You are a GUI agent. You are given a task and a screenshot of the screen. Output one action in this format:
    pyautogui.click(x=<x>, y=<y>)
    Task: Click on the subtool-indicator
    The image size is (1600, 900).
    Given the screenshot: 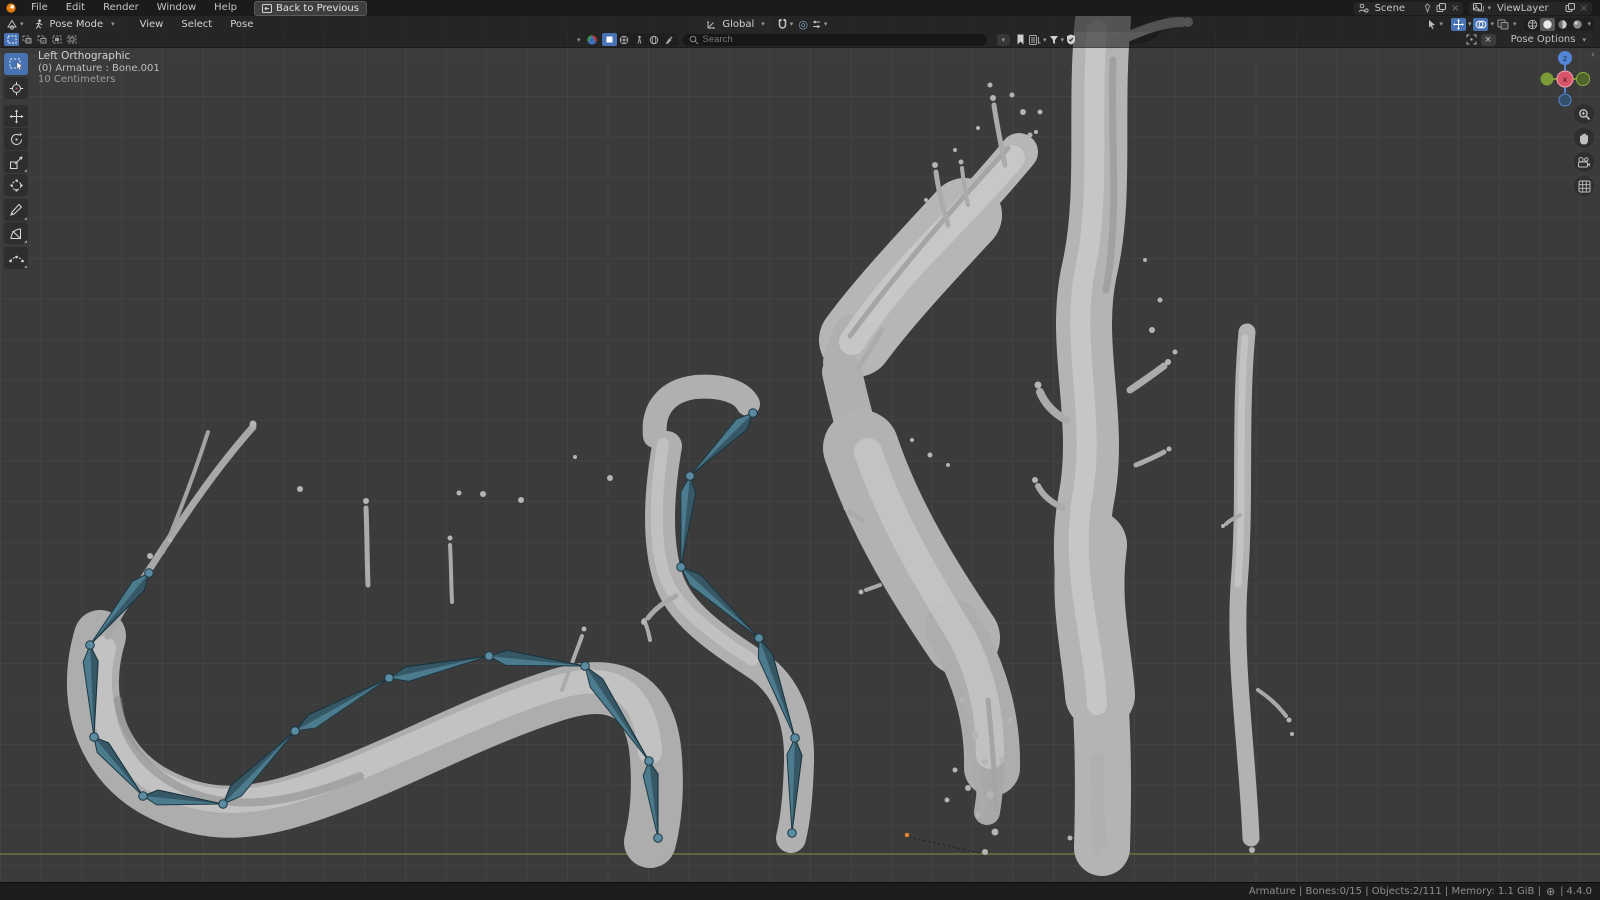 What is the action you would take?
    pyautogui.click(x=25, y=218)
    